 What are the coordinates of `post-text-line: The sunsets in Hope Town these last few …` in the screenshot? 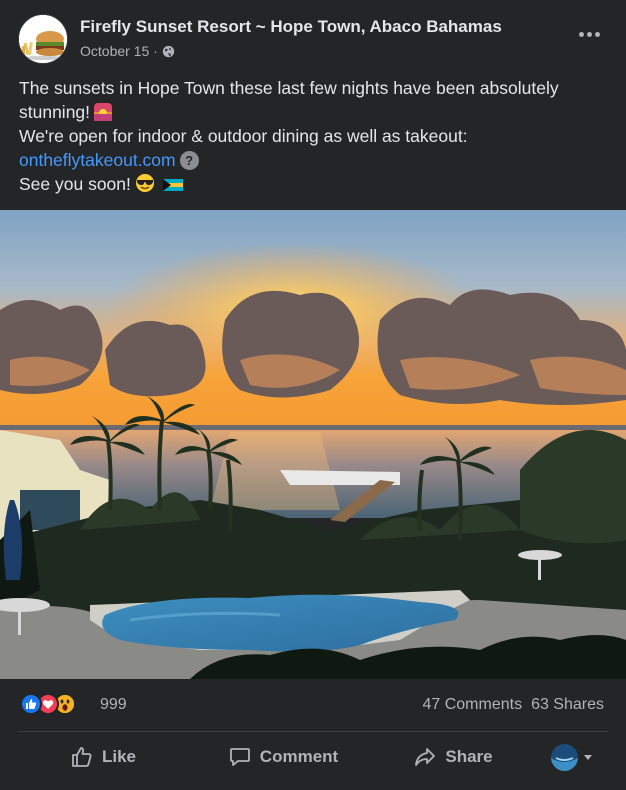 It's located at (289, 88).